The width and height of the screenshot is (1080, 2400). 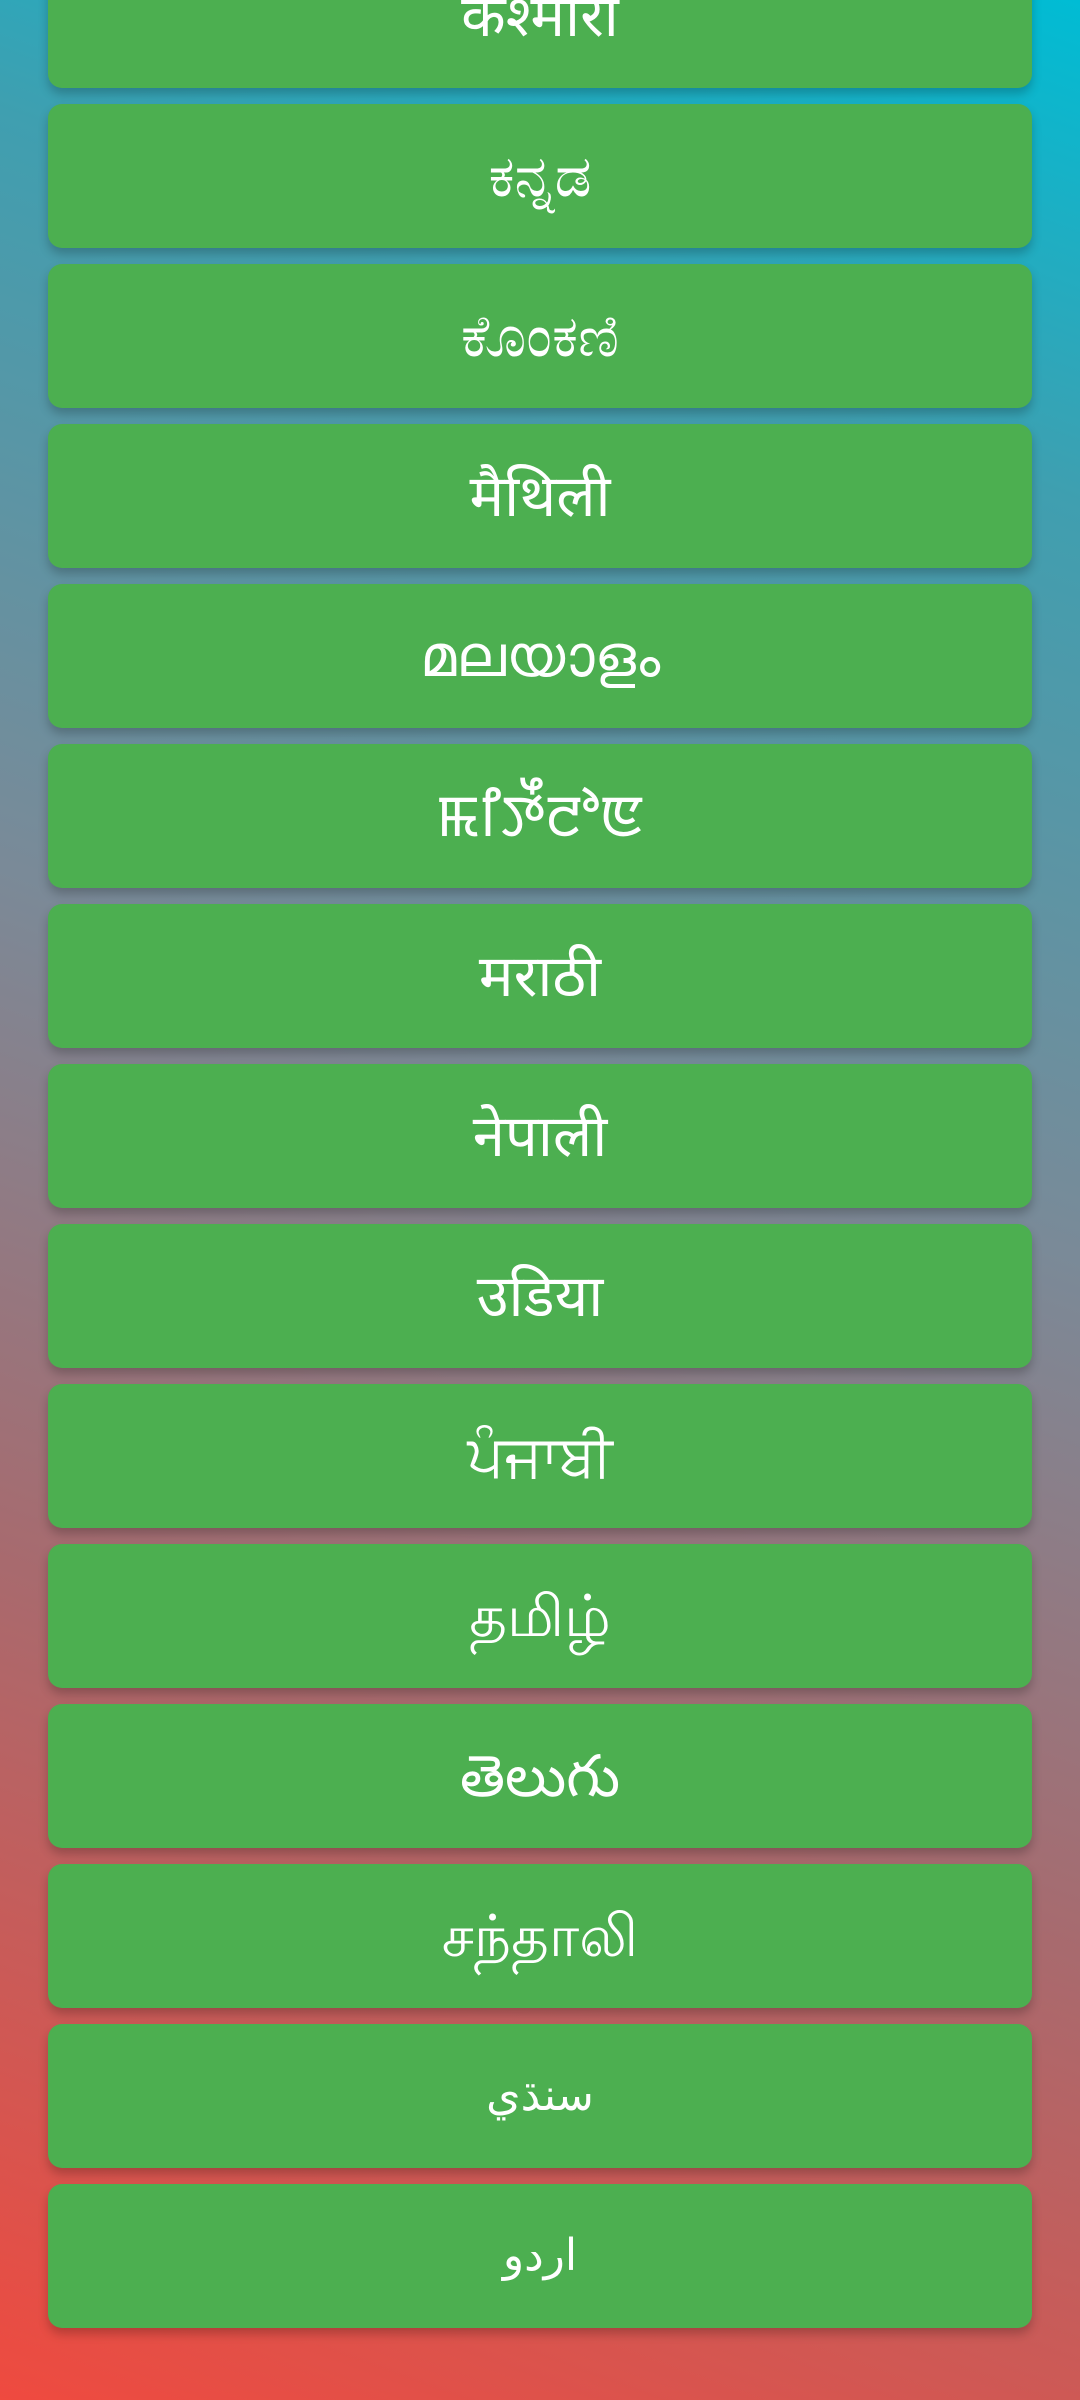 I want to click on language-button-konkani: ಕೊಂಕಣಿ, so click(x=540, y=336).